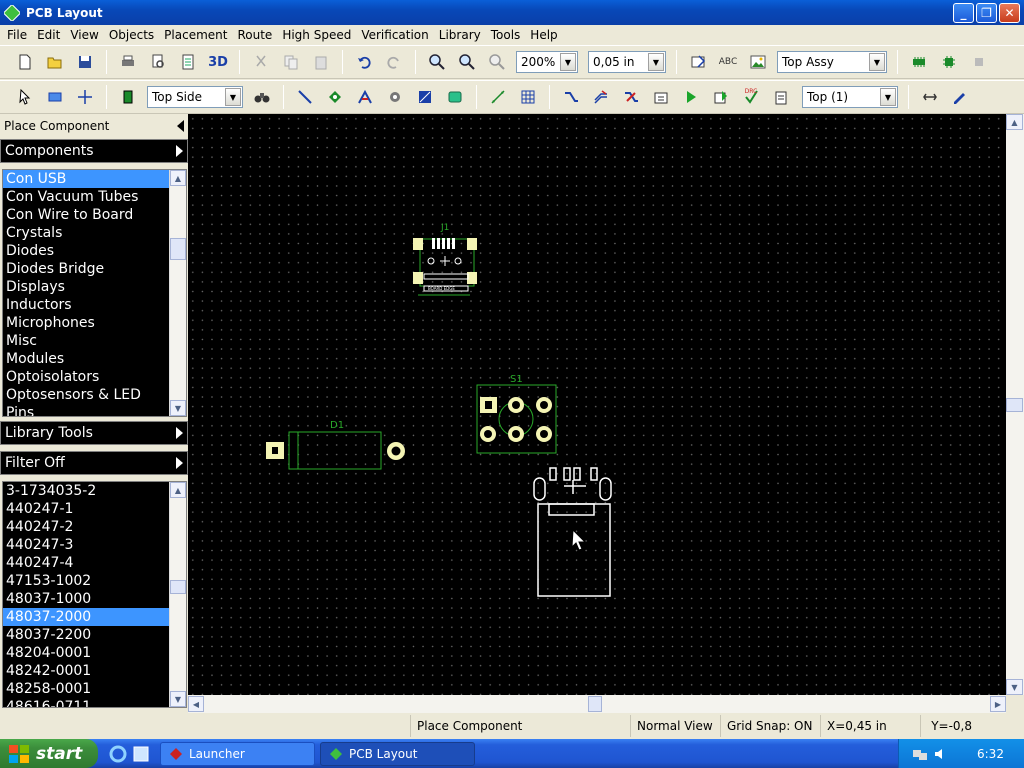 The width and height of the screenshot is (1024, 768). Describe the element at coordinates (86, 702) in the screenshot. I see `list-item: 48616-0711` at that location.